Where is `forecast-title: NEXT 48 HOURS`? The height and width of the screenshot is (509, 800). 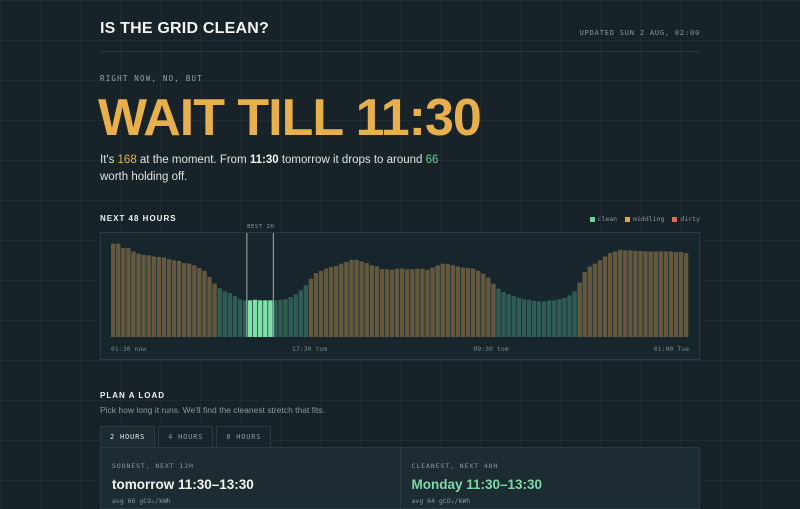
forecast-title: NEXT 48 HOURS is located at coordinates (138, 218).